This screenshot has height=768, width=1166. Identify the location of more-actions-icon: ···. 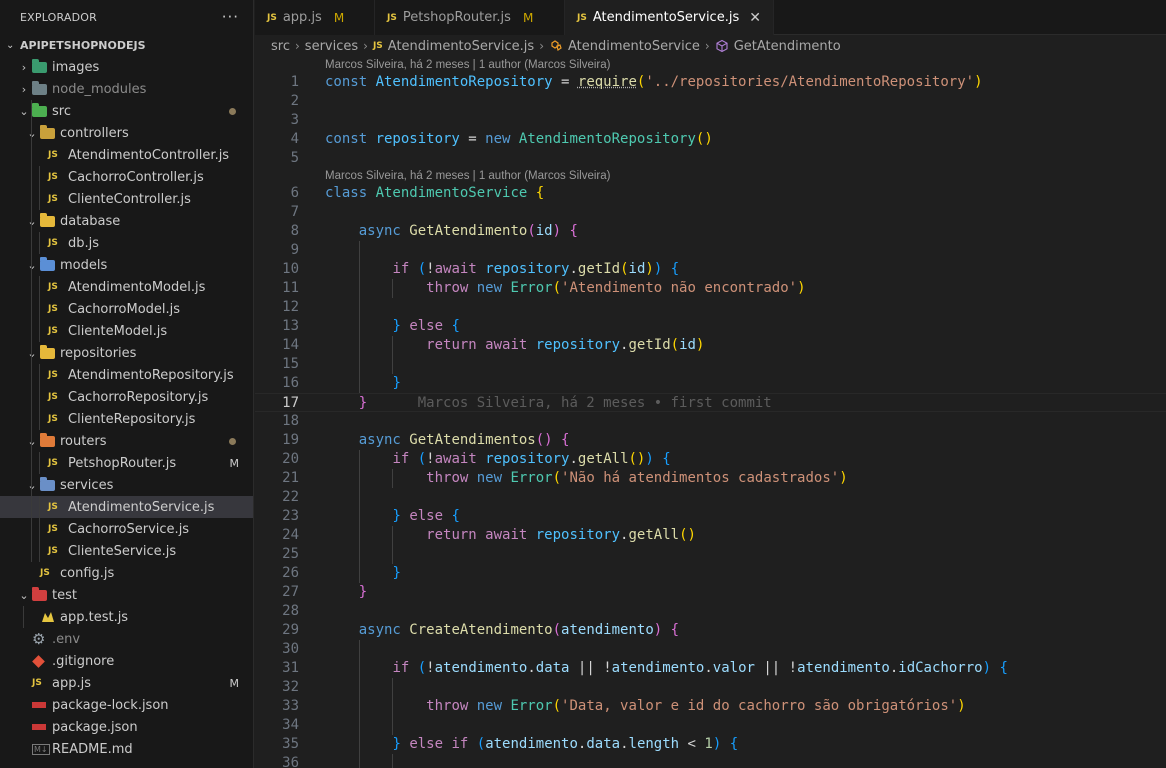
(230, 17).